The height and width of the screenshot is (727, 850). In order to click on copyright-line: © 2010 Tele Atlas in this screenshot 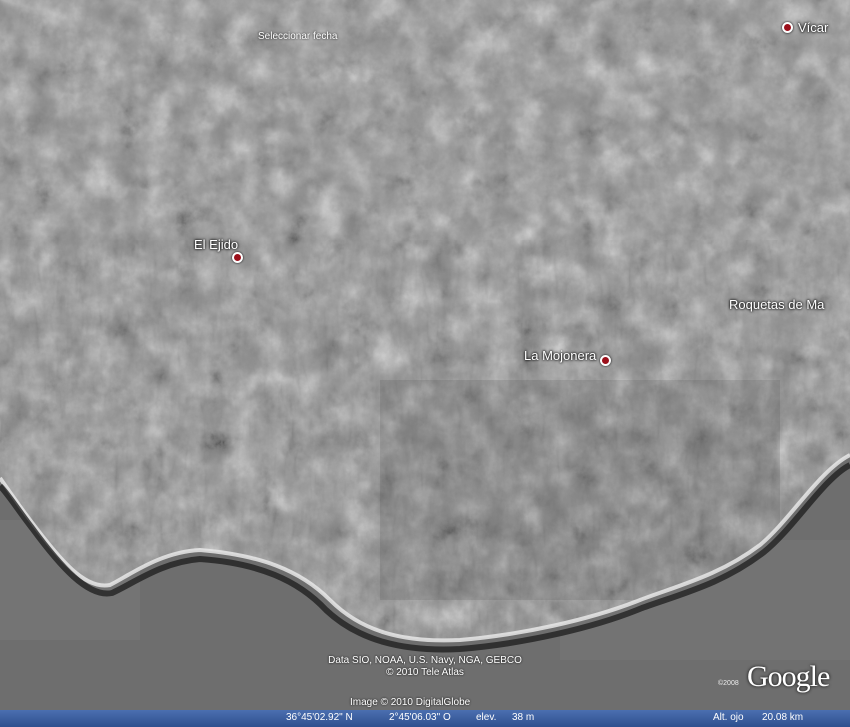, I will do `click(425, 672)`.